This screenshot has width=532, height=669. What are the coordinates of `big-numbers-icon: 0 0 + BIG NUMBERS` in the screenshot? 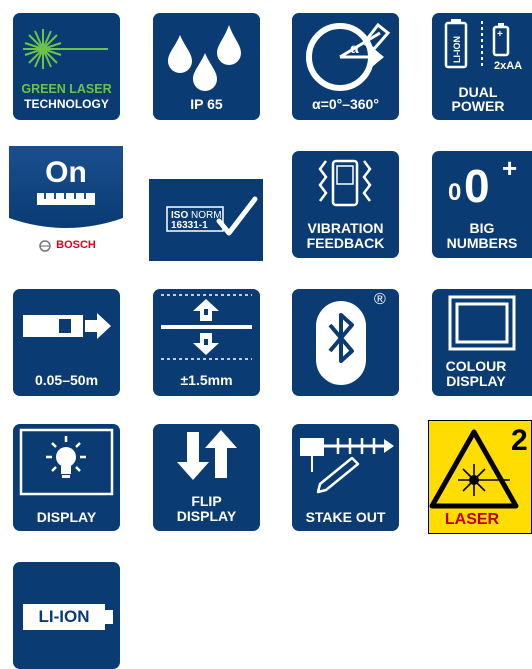 It's located at (482, 204).